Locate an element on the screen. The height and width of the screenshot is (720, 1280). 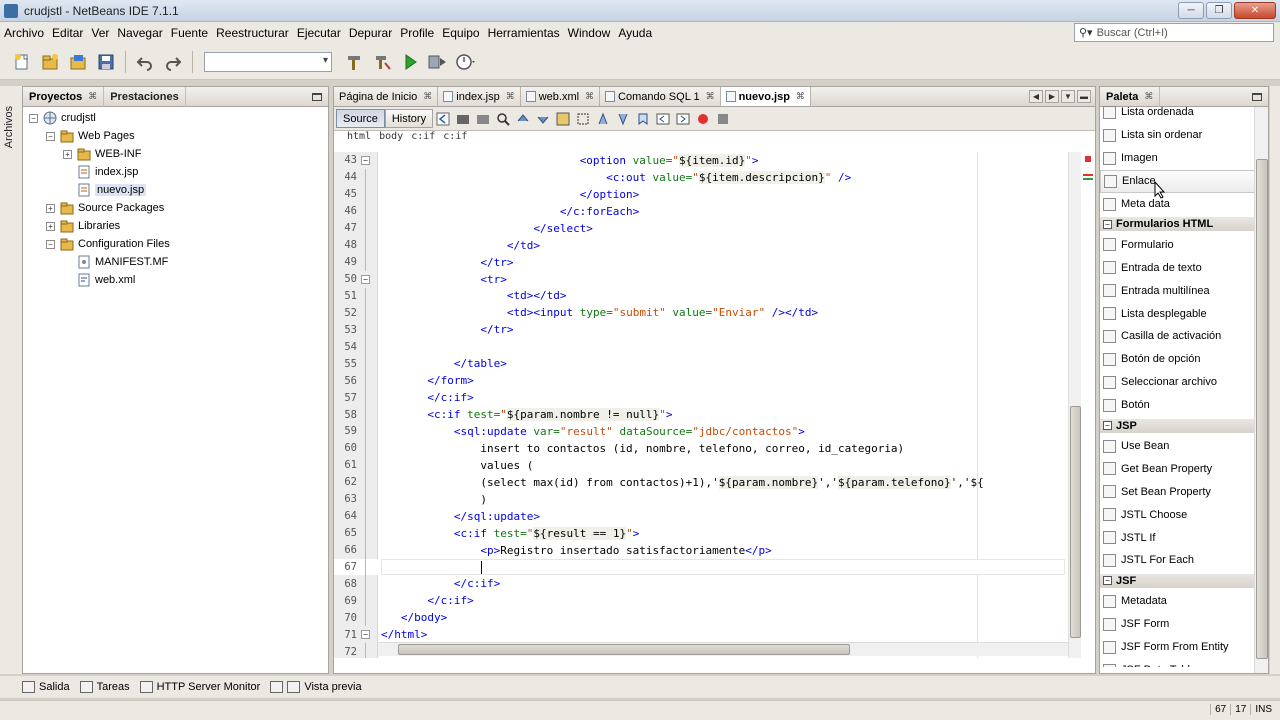
menu-window: Window is located at coordinates (589, 33).